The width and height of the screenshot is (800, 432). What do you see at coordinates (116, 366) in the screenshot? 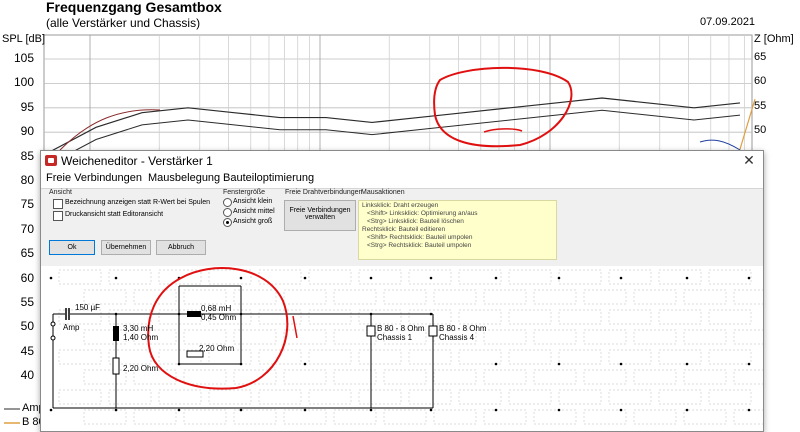
I see `resistor1-symbol` at bounding box center [116, 366].